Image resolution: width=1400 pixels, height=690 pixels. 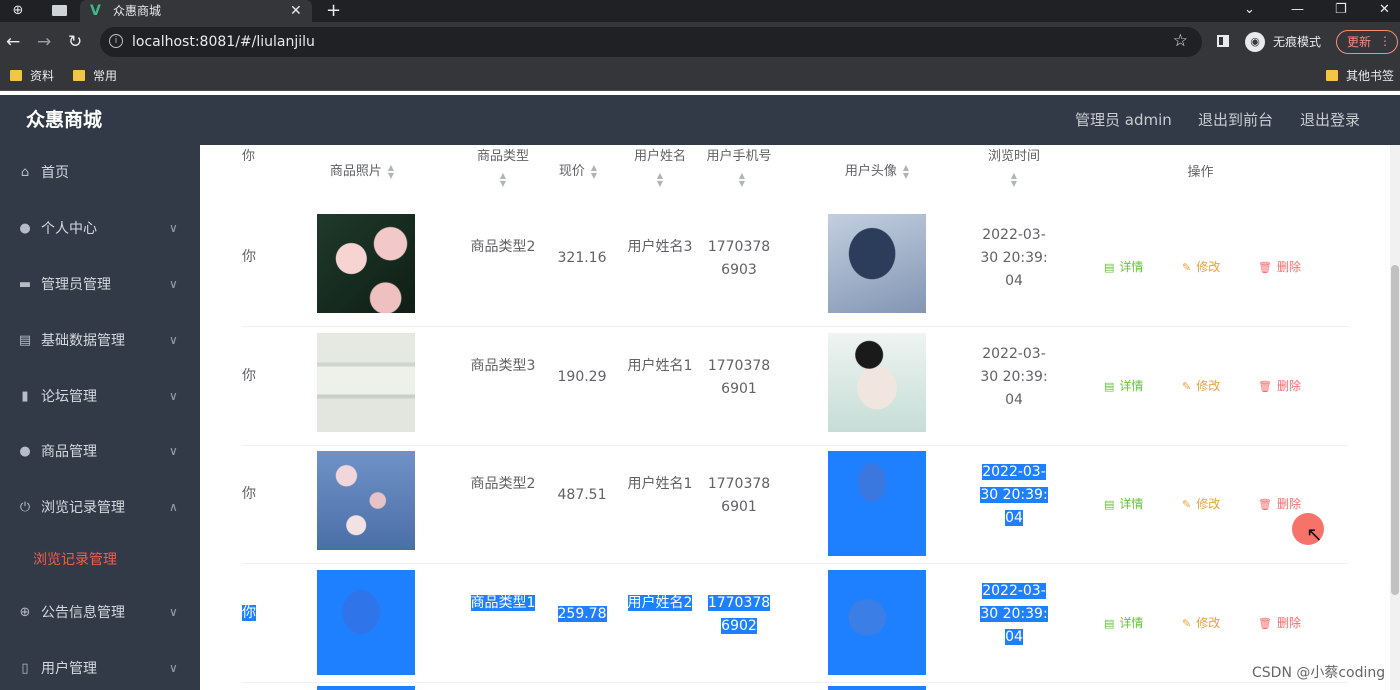 What do you see at coordinates (173, 340) in the screenshot?
I see `chevron-down-icon: ∨` at bounding box center [173, 340].